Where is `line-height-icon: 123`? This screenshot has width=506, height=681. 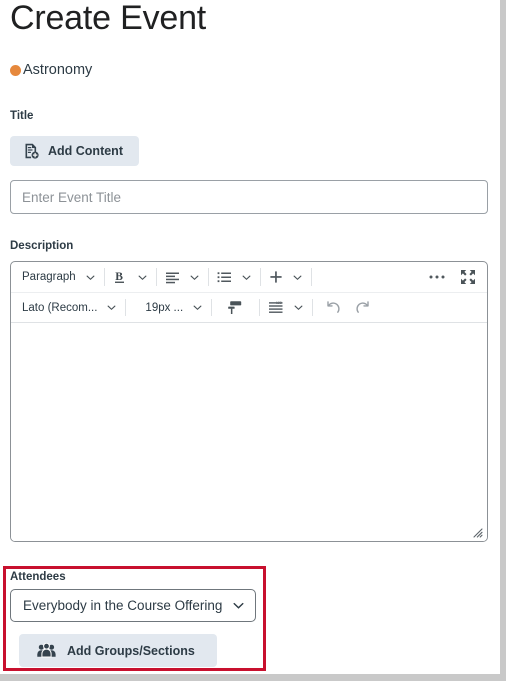 line-height-icon: 123 is located at coordinates (276, 307).